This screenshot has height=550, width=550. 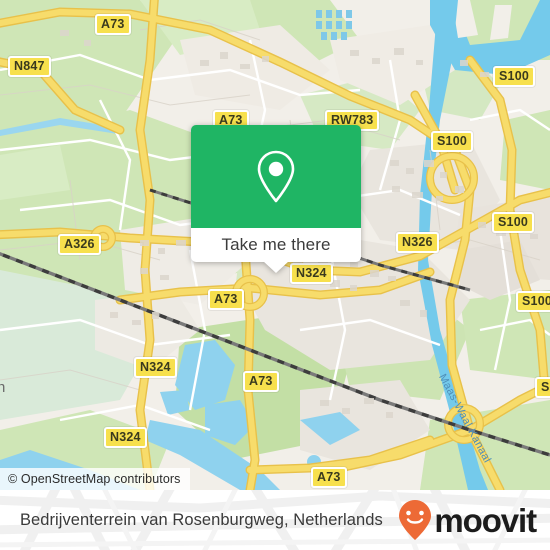 I want to click on road-shield: N326, so click(x=417, y=242).